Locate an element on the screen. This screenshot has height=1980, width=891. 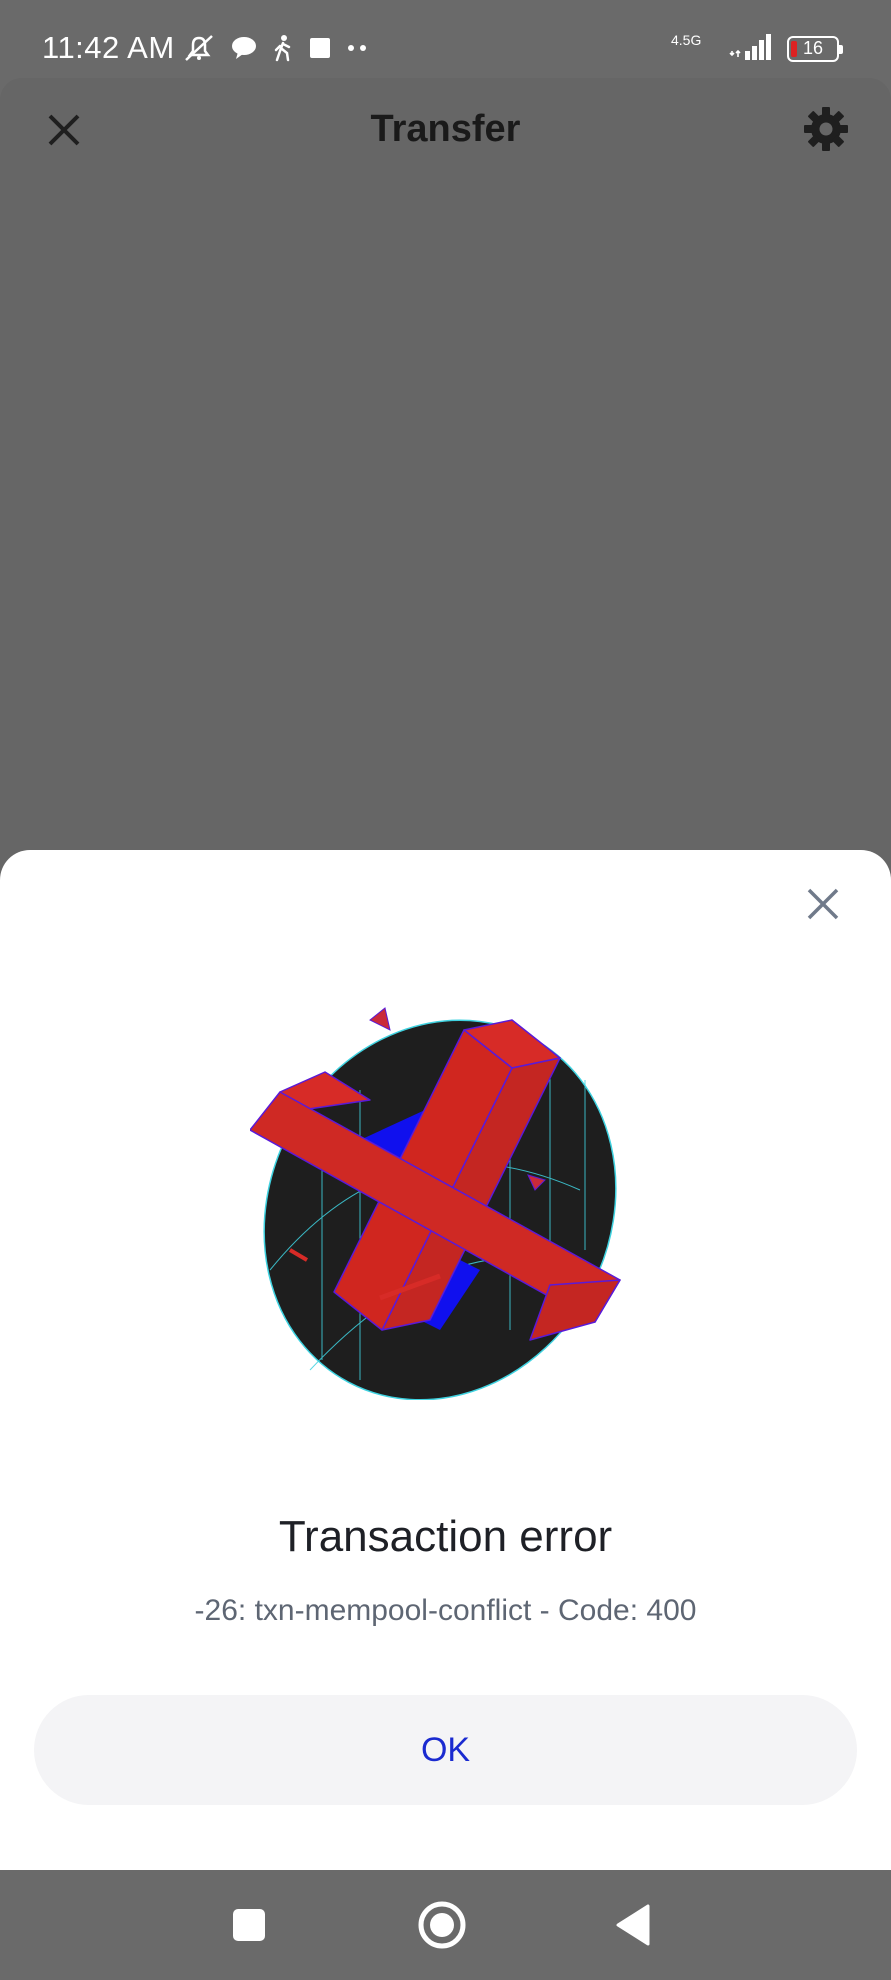
gear-icon is located at coordinates (826, 129).